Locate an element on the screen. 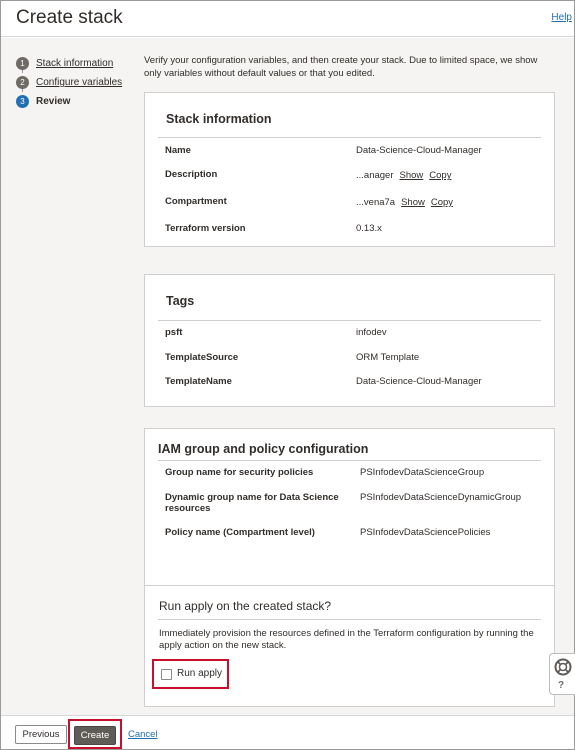  tag-key: psft is located at coordinates (174, 332).